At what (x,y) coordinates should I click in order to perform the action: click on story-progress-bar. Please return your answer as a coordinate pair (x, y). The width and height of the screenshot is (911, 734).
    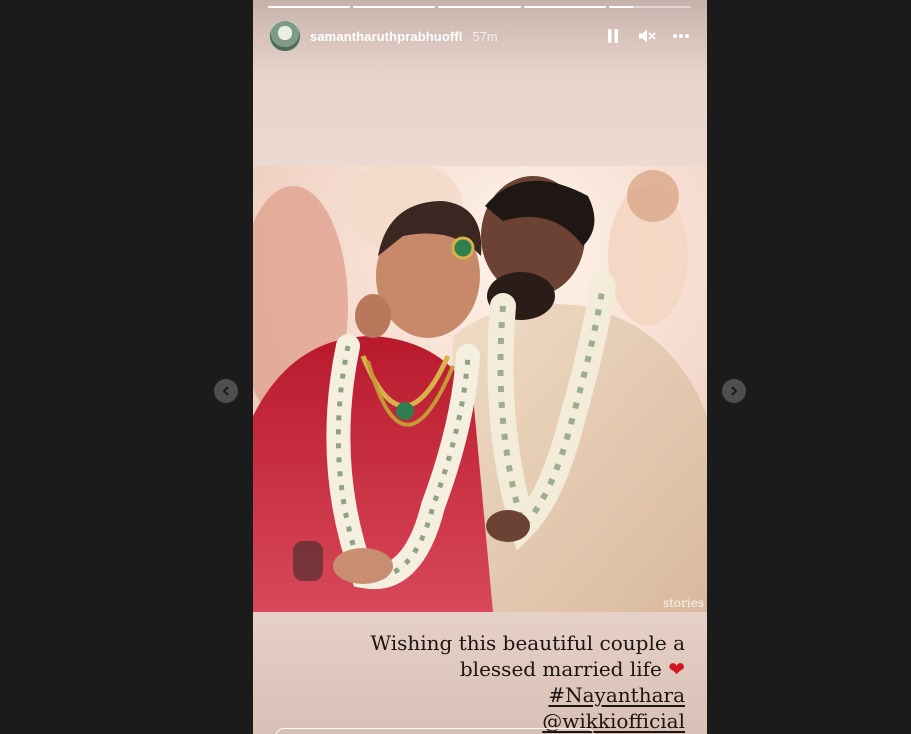
    Looking at the image, I should click on (480, 7).